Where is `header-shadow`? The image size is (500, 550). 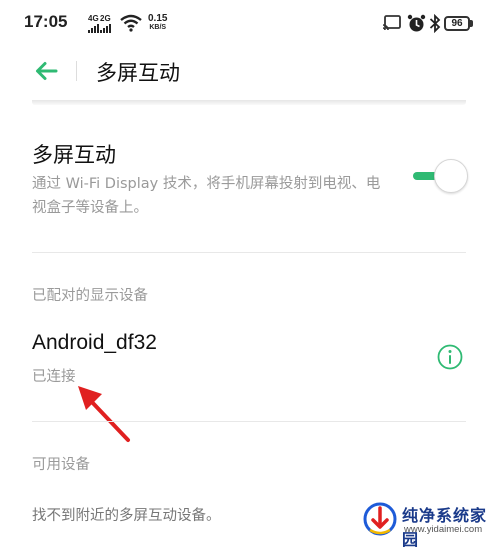
header-shadow is located at coordinates (249, 102).